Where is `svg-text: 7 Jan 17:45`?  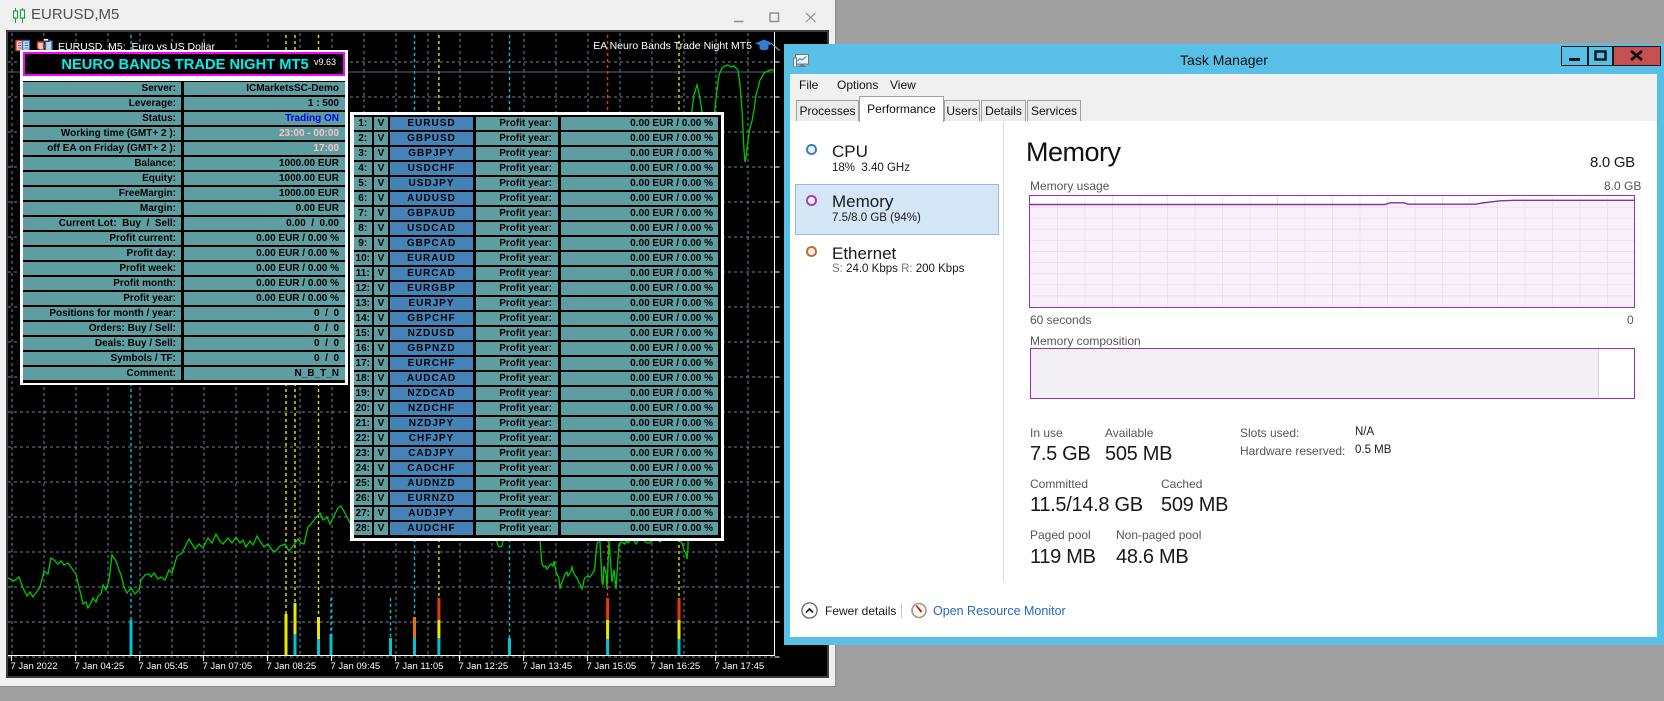
svg-text: 7 Jan 17:45 is located at coordinates (740, 666).